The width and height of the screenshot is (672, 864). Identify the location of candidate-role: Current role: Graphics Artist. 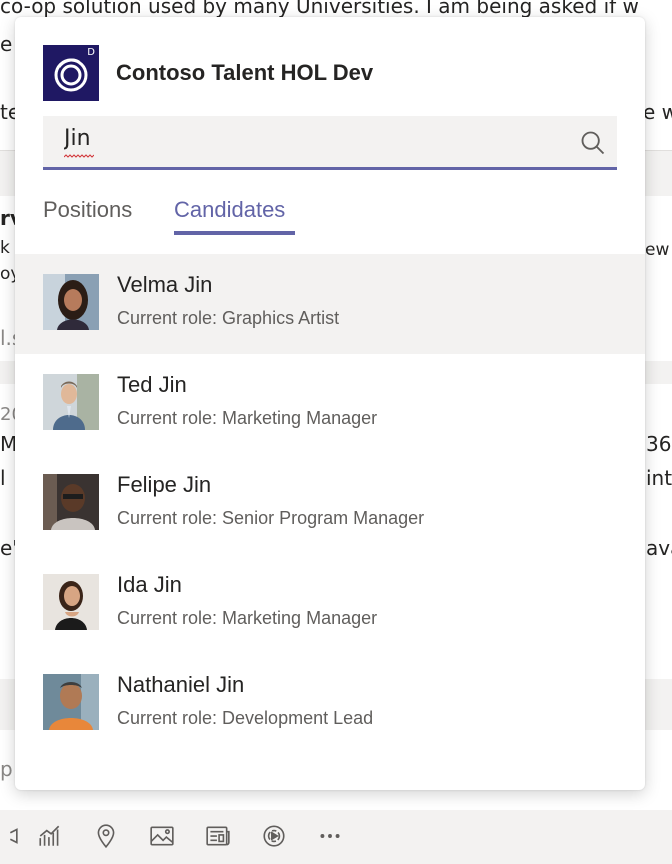
(228, 318).